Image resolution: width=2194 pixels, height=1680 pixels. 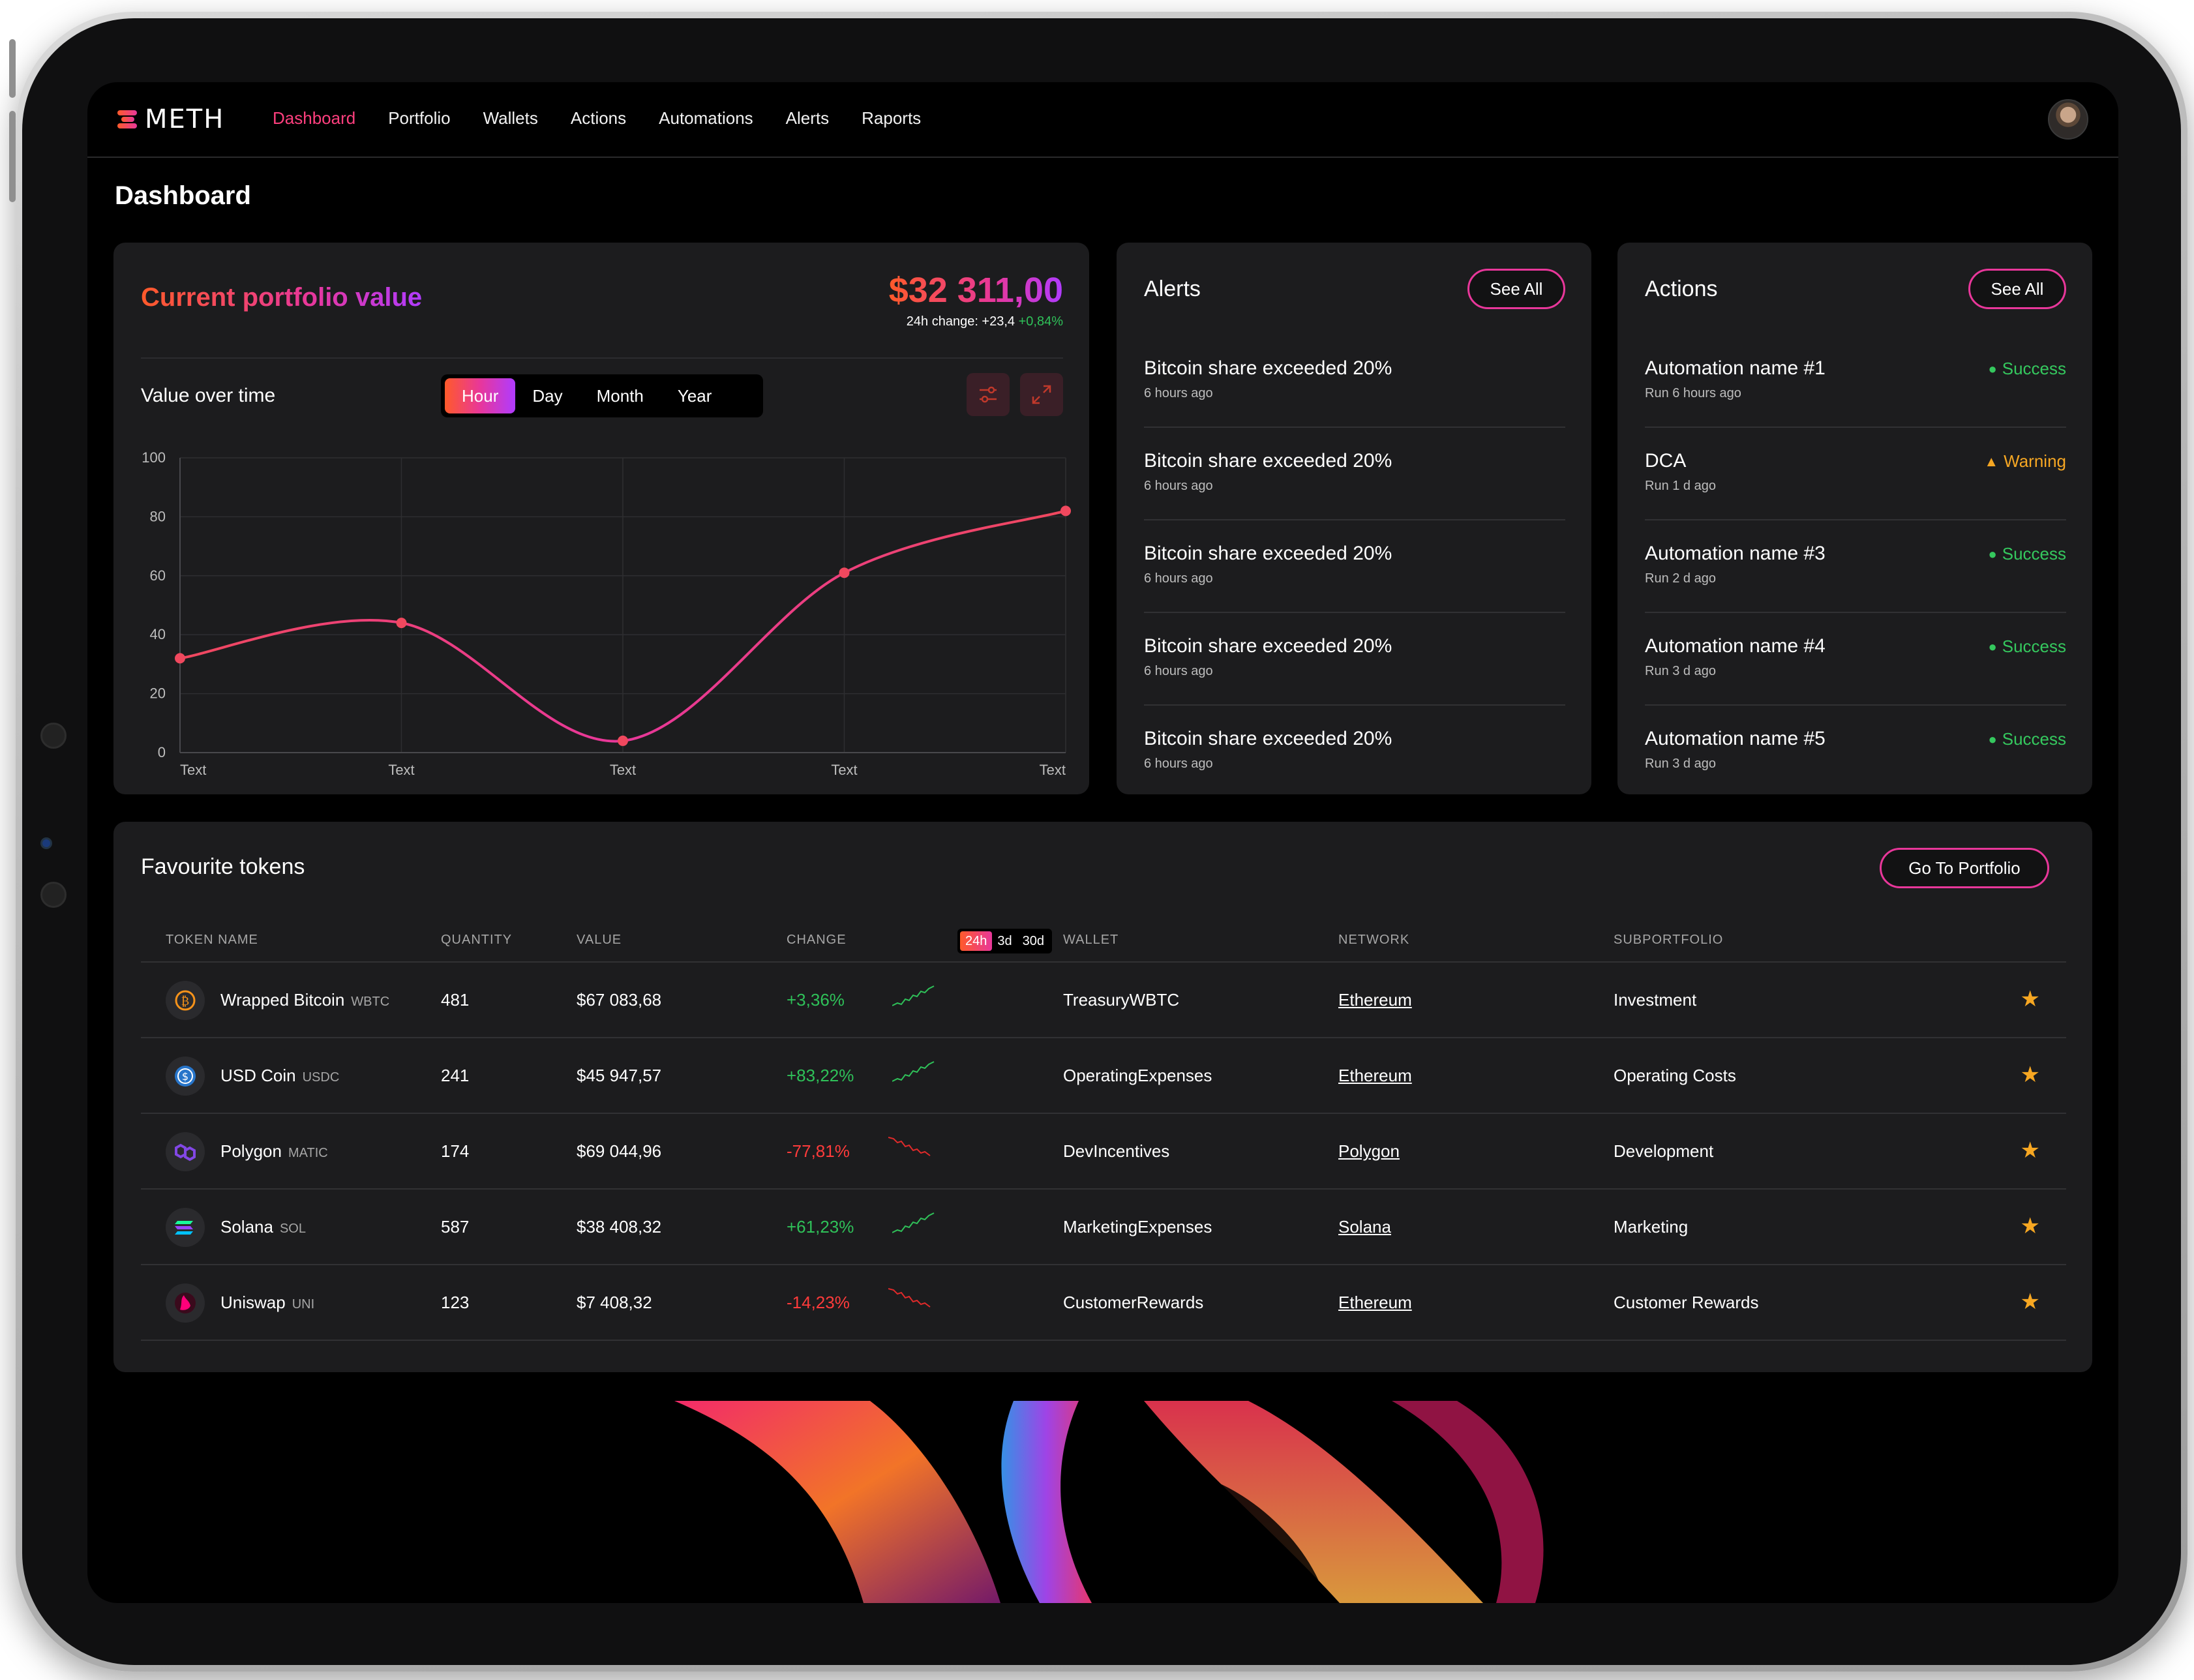 What do you see at coordinates (620, 396) in the screenshot?
I see `range-month: Month` at bounding box center [620, 396].